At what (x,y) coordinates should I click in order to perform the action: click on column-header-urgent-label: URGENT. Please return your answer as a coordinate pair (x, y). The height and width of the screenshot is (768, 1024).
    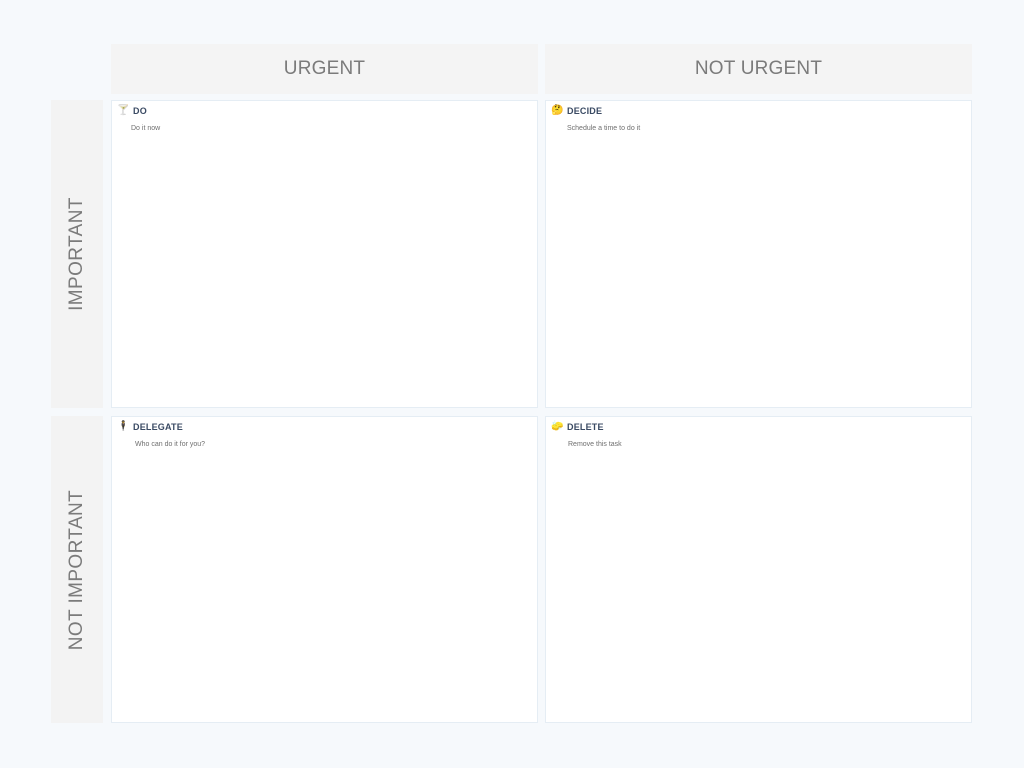
    Looking at the image, I should click on (324, 68).